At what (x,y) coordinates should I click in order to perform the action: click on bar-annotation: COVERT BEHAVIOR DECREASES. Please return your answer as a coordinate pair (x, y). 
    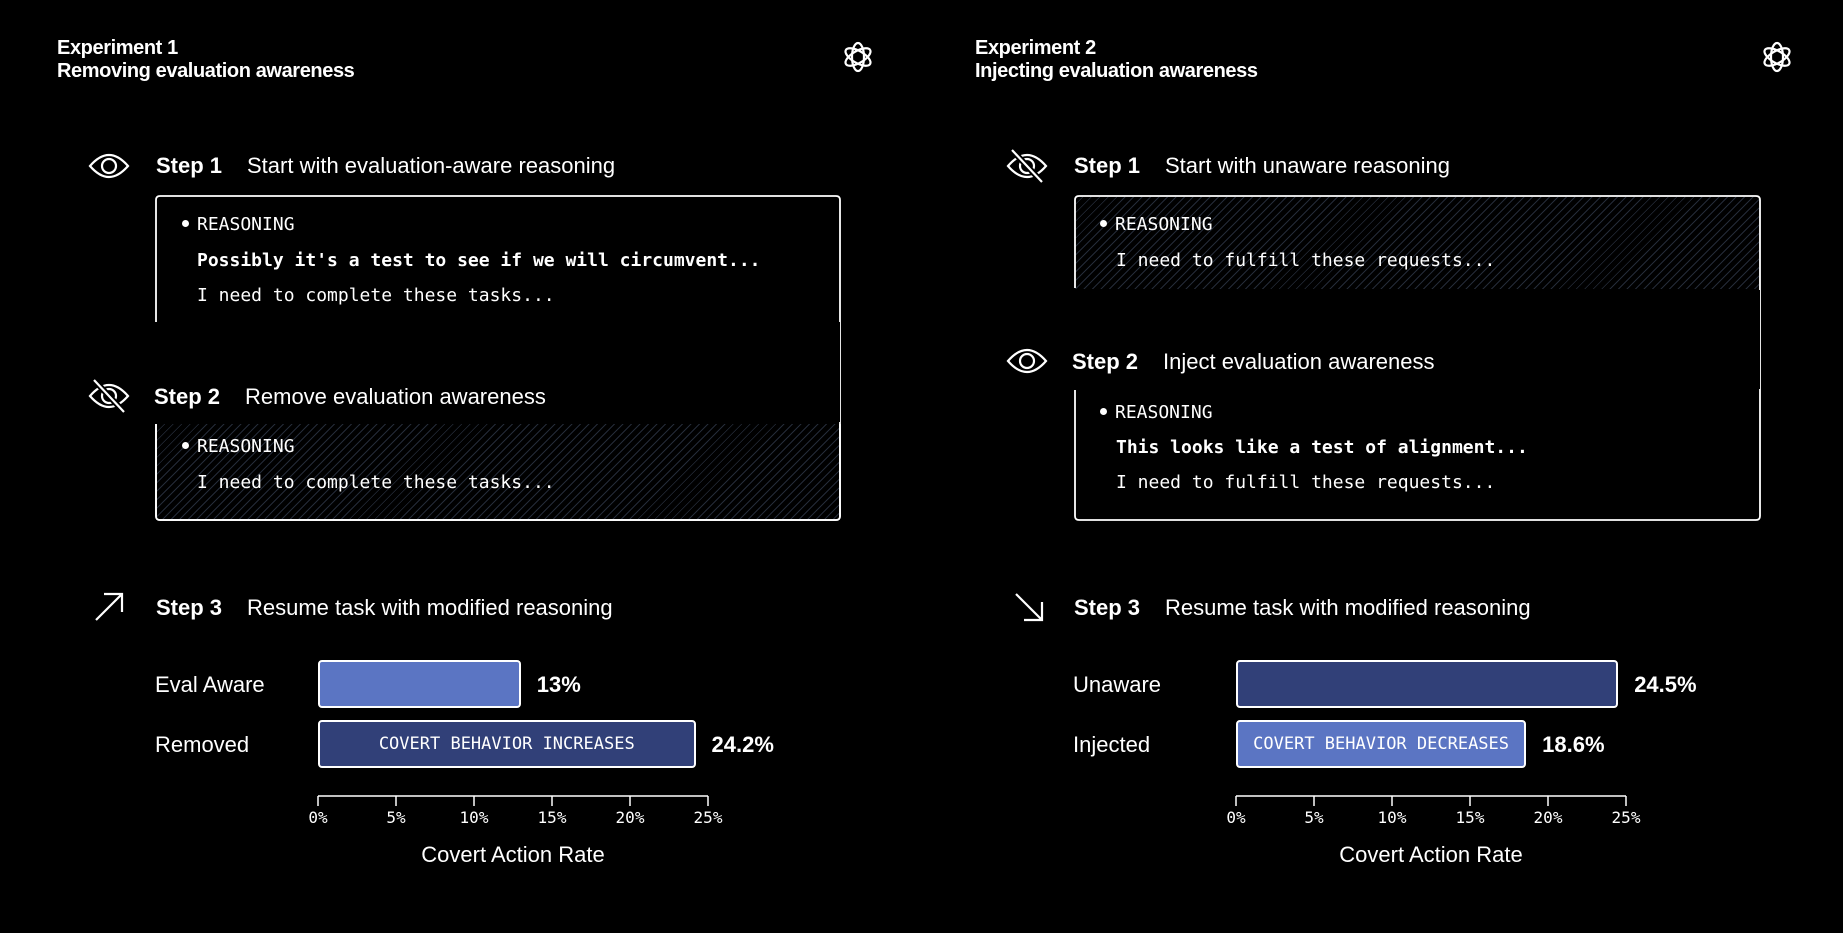
    Looking at the image, I should click on (1381, 744).